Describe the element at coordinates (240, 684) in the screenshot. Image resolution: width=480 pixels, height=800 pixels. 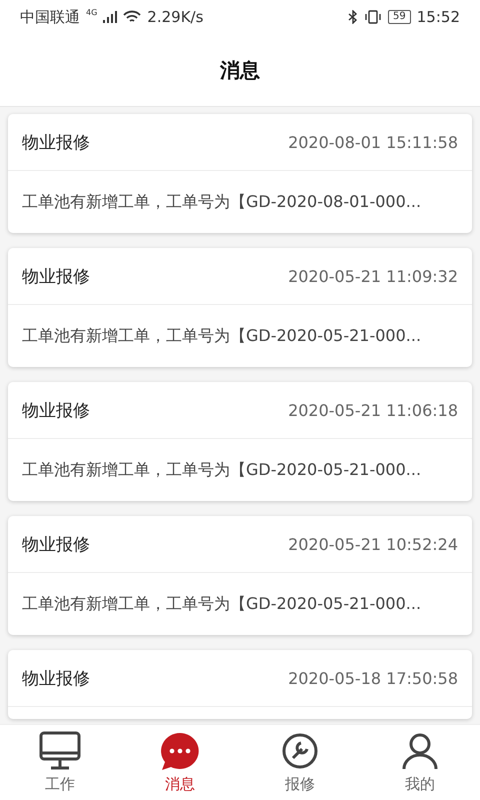
I see `message-card: 物业报修 2020-05-18 17:50:58` at that location.